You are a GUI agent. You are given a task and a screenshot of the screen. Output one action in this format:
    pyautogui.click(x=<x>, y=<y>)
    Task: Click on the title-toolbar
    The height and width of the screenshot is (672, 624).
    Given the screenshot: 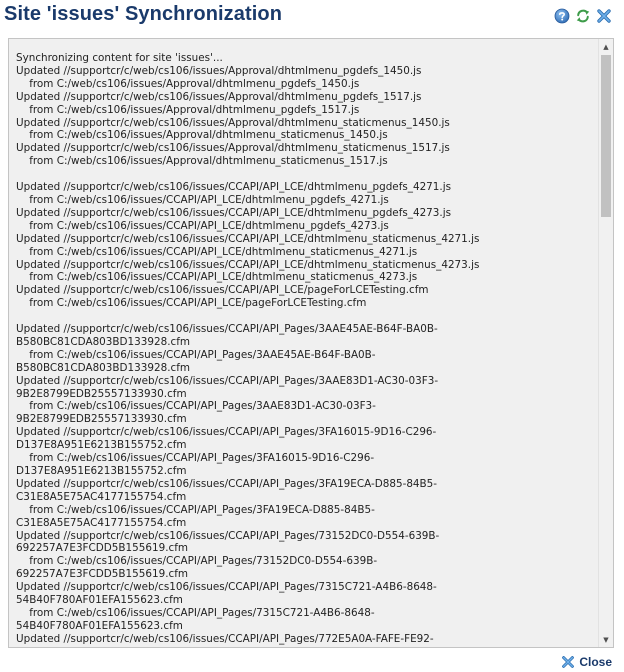 What is the action you would take?
    pyautogui.click(x=583, y=16)
    